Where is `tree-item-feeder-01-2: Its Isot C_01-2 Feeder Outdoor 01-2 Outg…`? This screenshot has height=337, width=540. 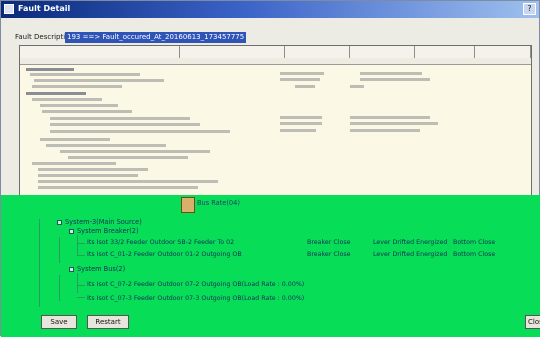
tree-item-feeder-01-2: Its Isot C_01-2 Feeder Outdoor 01-2 Outg… is located at coordinates (164, 254).